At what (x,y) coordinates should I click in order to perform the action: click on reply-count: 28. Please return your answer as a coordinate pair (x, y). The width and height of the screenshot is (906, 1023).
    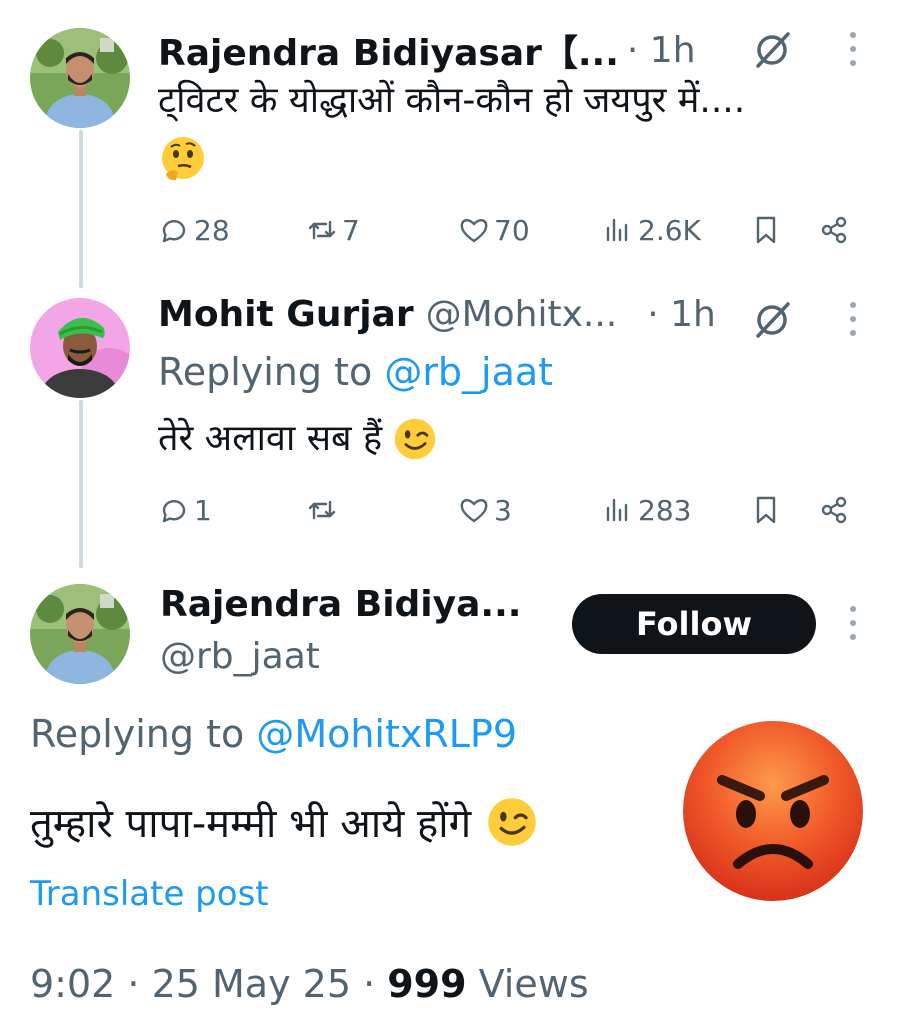
    Looking at the image, I should click on (212, 230).